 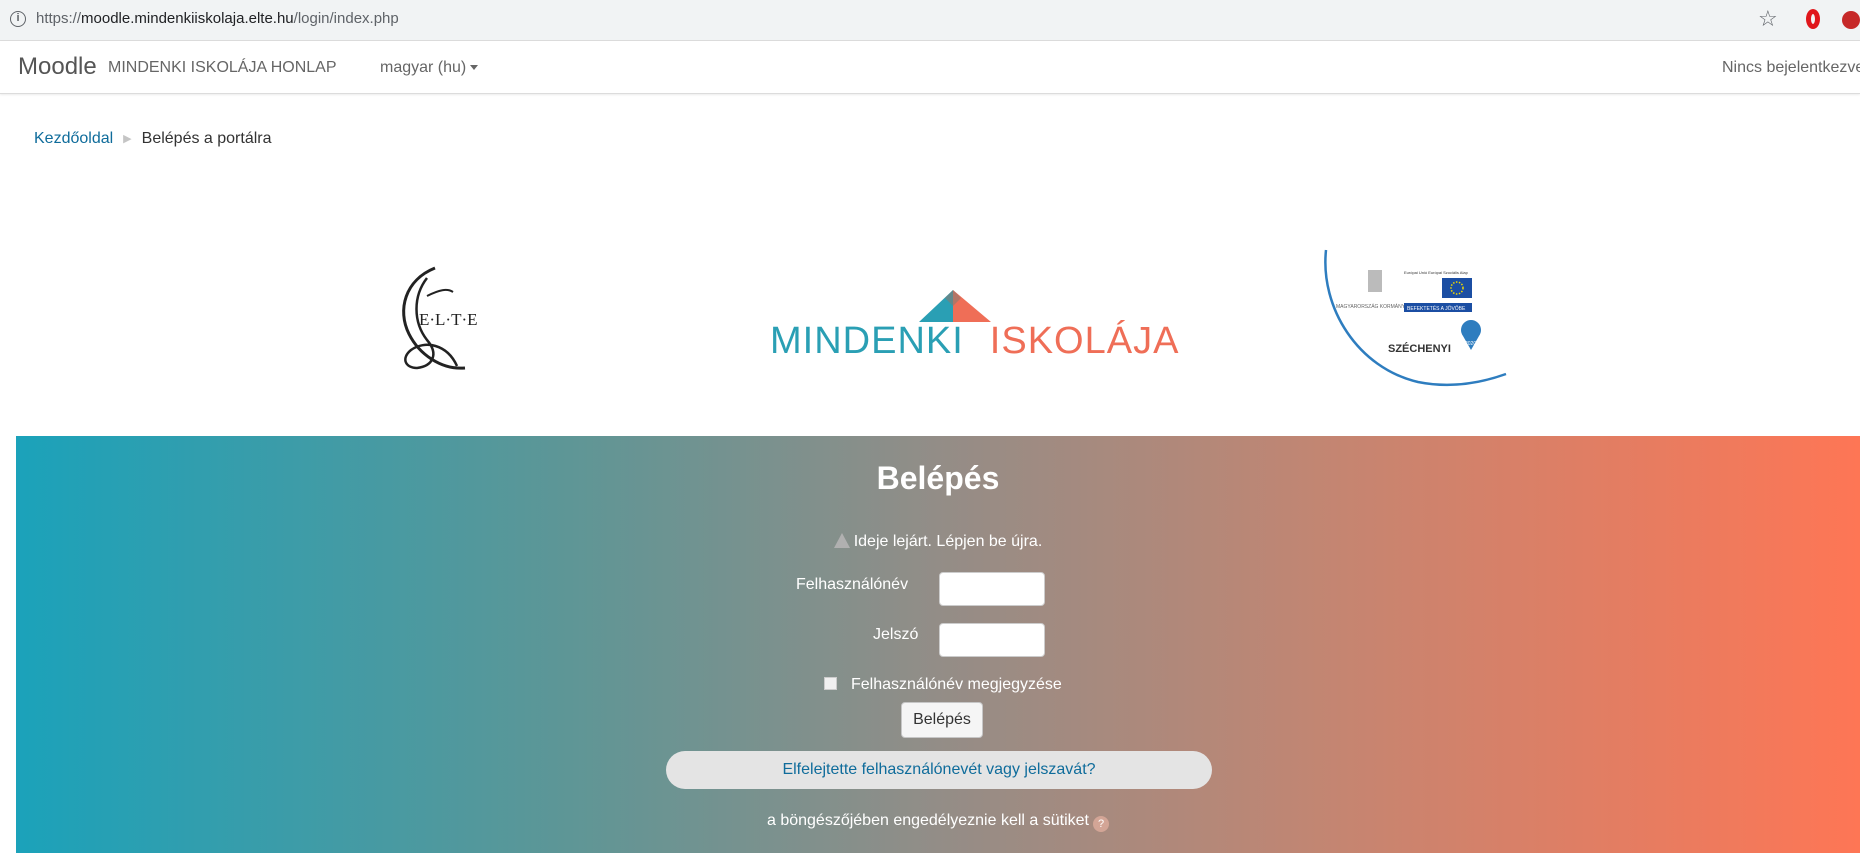 I want to click on szechenyi-text: SZÉCHENYI, so click(x=1419, y=348).